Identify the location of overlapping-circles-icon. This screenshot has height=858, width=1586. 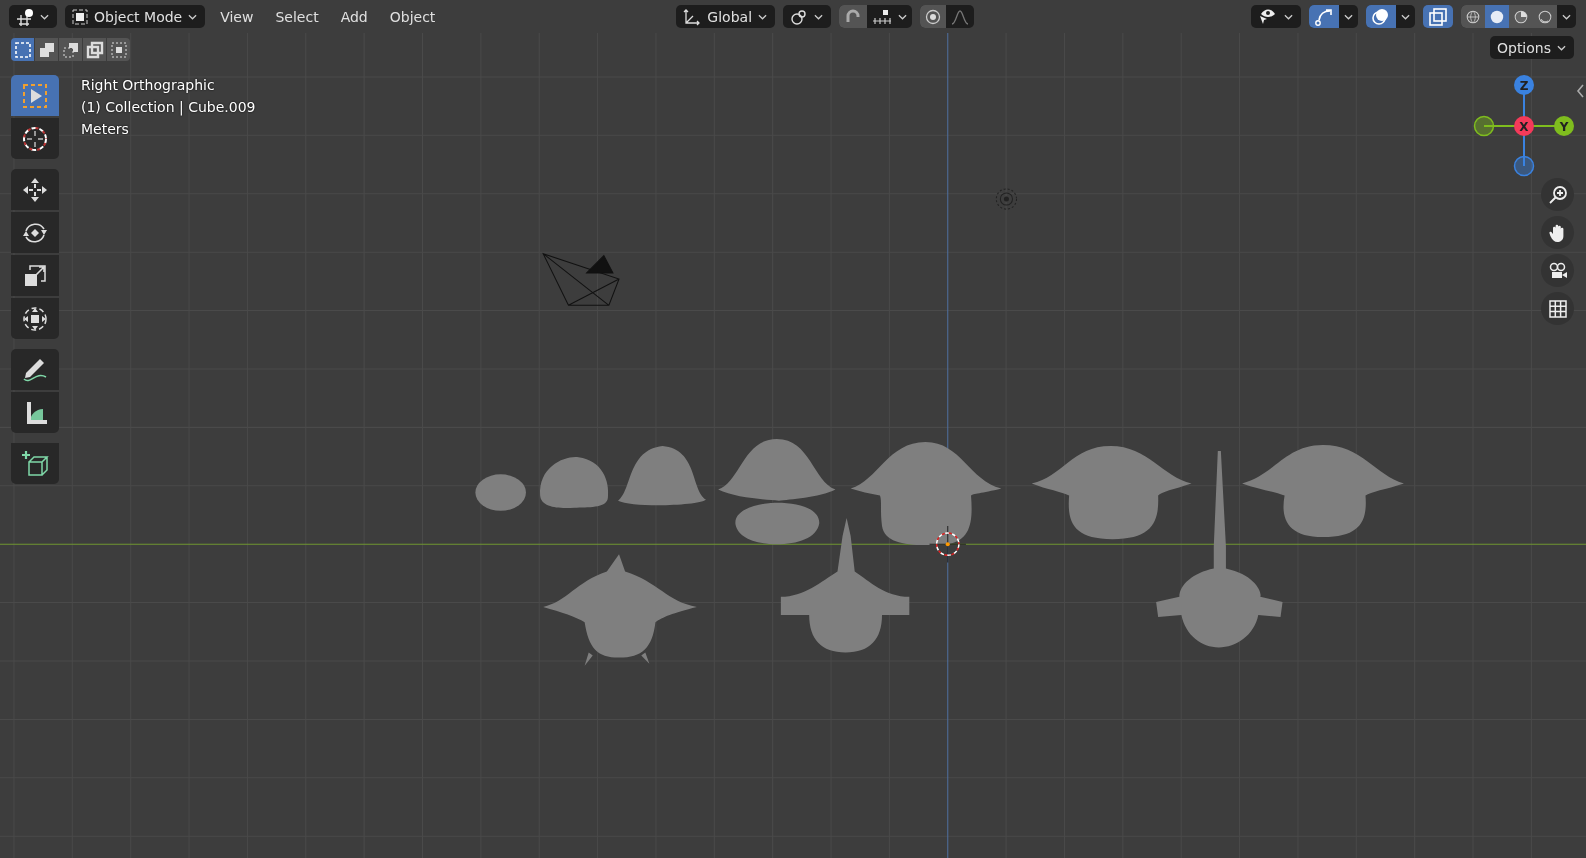
(1381, 16).